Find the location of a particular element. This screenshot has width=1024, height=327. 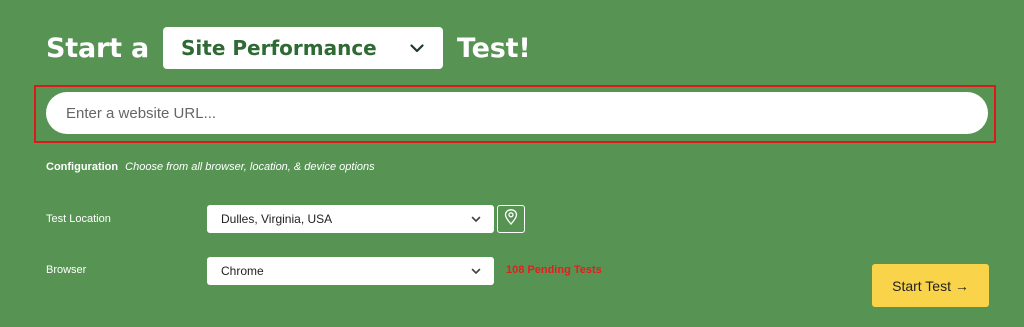

headline-suffix: Test! is located at coordinates (494, 48).